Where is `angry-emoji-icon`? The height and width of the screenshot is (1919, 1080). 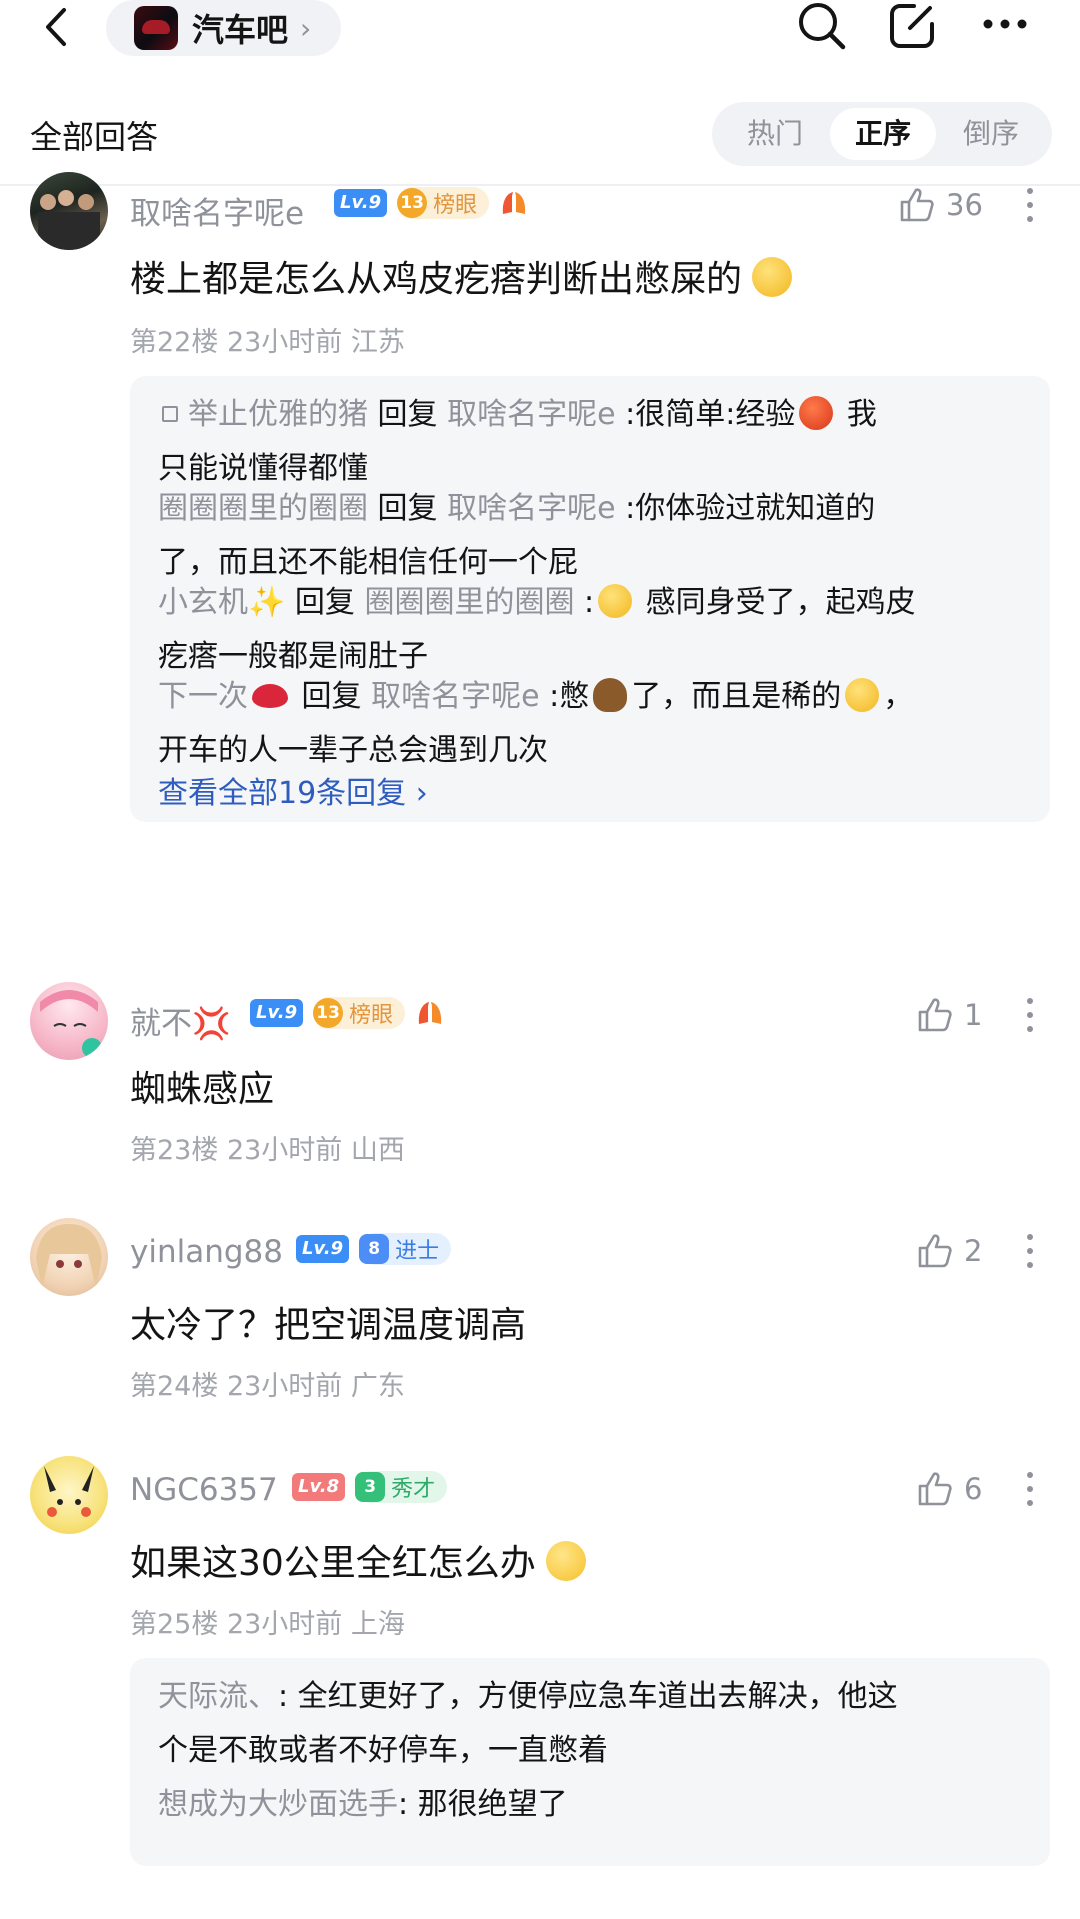 angry-emoji-icon is located at coordinates (816, 413).